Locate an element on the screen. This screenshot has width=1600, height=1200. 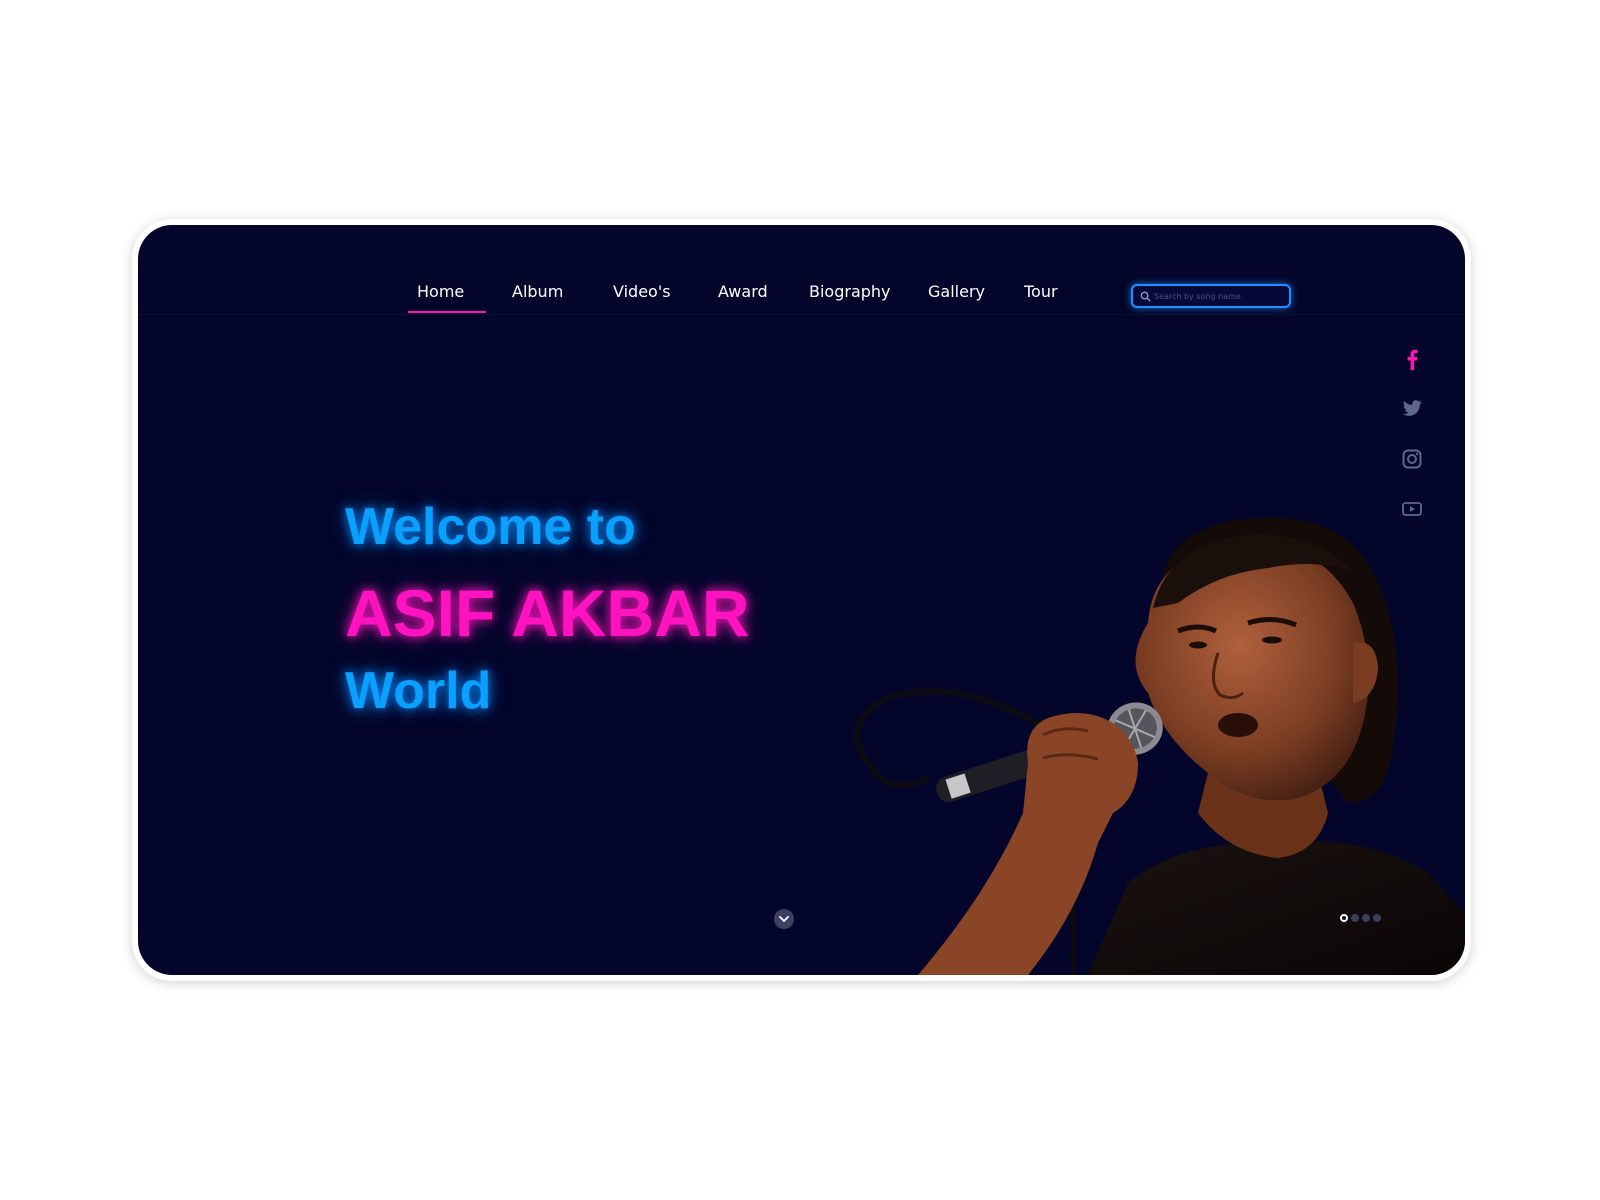
singer-photo is located at coordinates (1159, 746).